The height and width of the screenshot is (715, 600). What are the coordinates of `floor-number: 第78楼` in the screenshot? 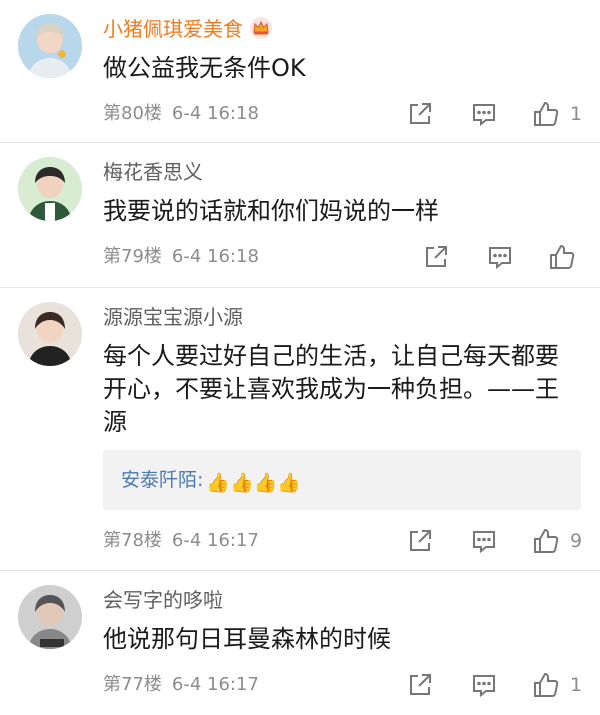 It's located at (132, 540).